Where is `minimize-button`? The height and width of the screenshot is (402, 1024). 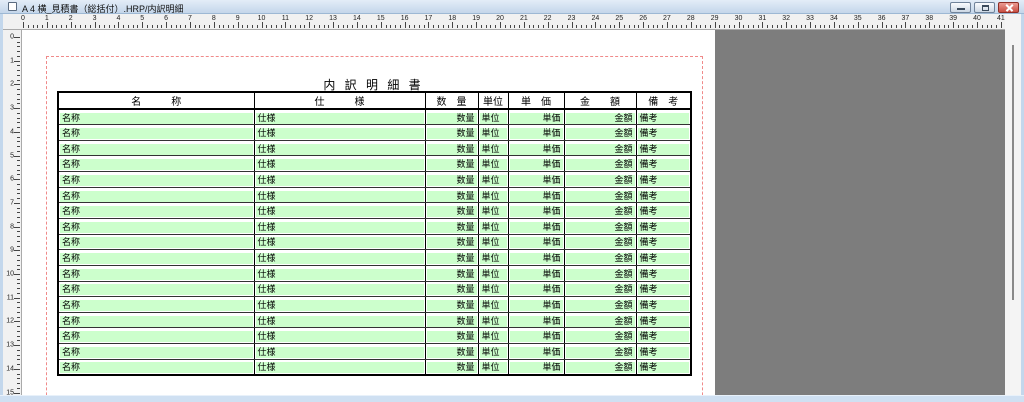
minimize-button is located at coordinates (960, 7).